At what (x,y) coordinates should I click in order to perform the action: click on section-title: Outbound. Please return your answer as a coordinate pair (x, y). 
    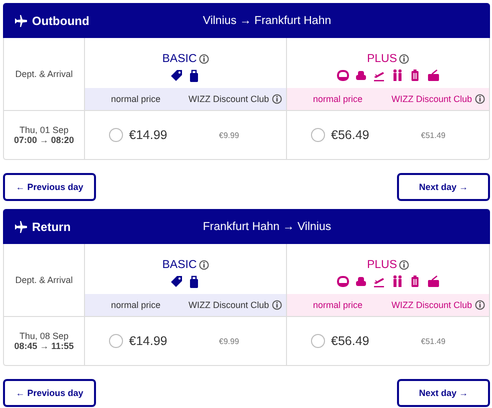
    Looking at the image, I should click on (61, 21).